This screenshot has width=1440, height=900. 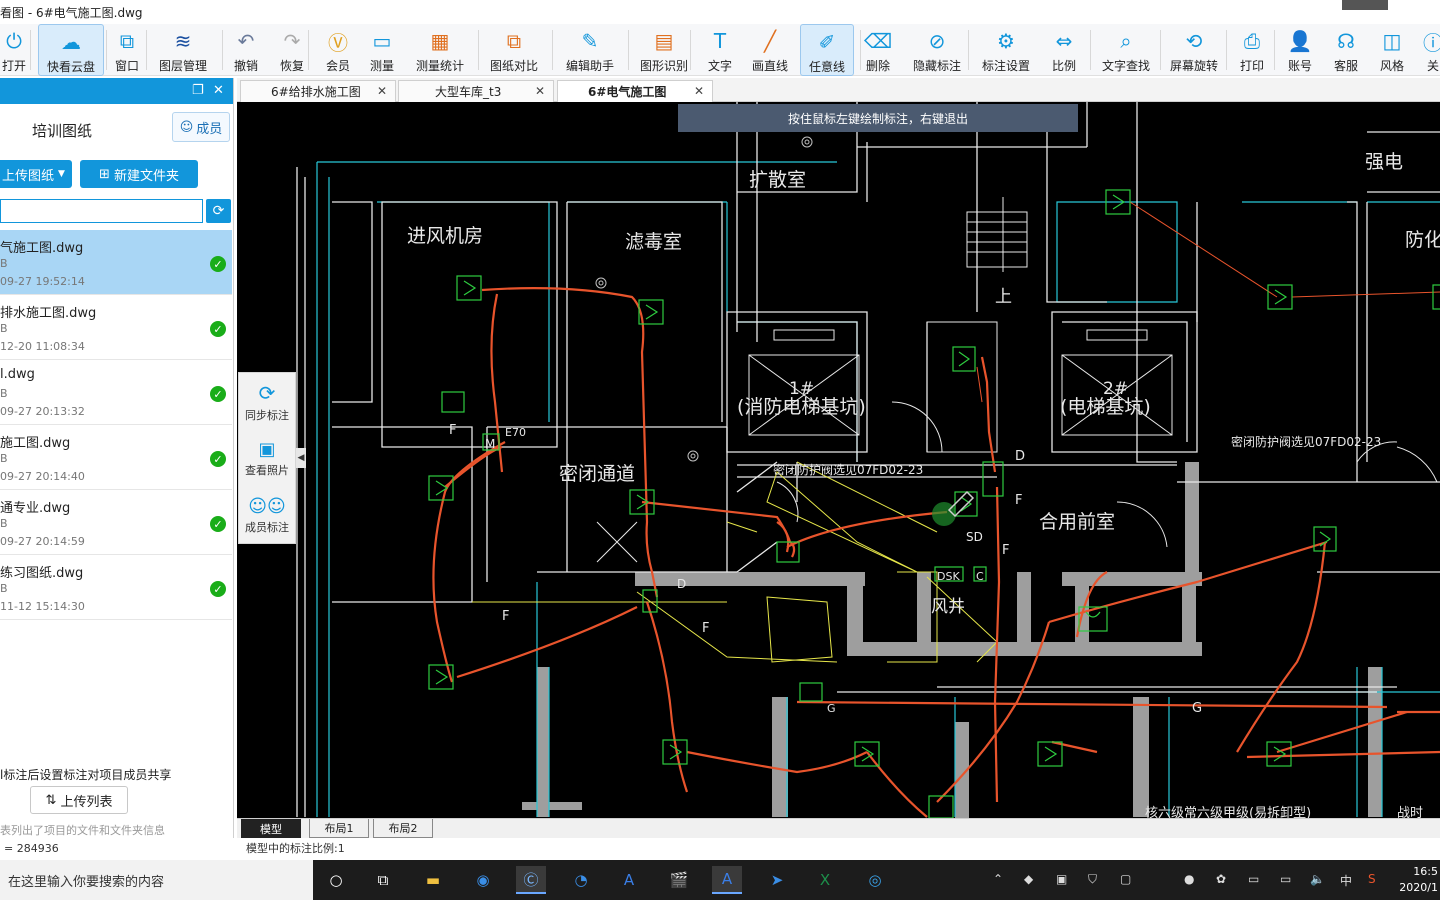 What do you see at coordinates (339, 828) in the screenshot?
I see `tab-layout1: 布局1` at bounding box center [339, 828].